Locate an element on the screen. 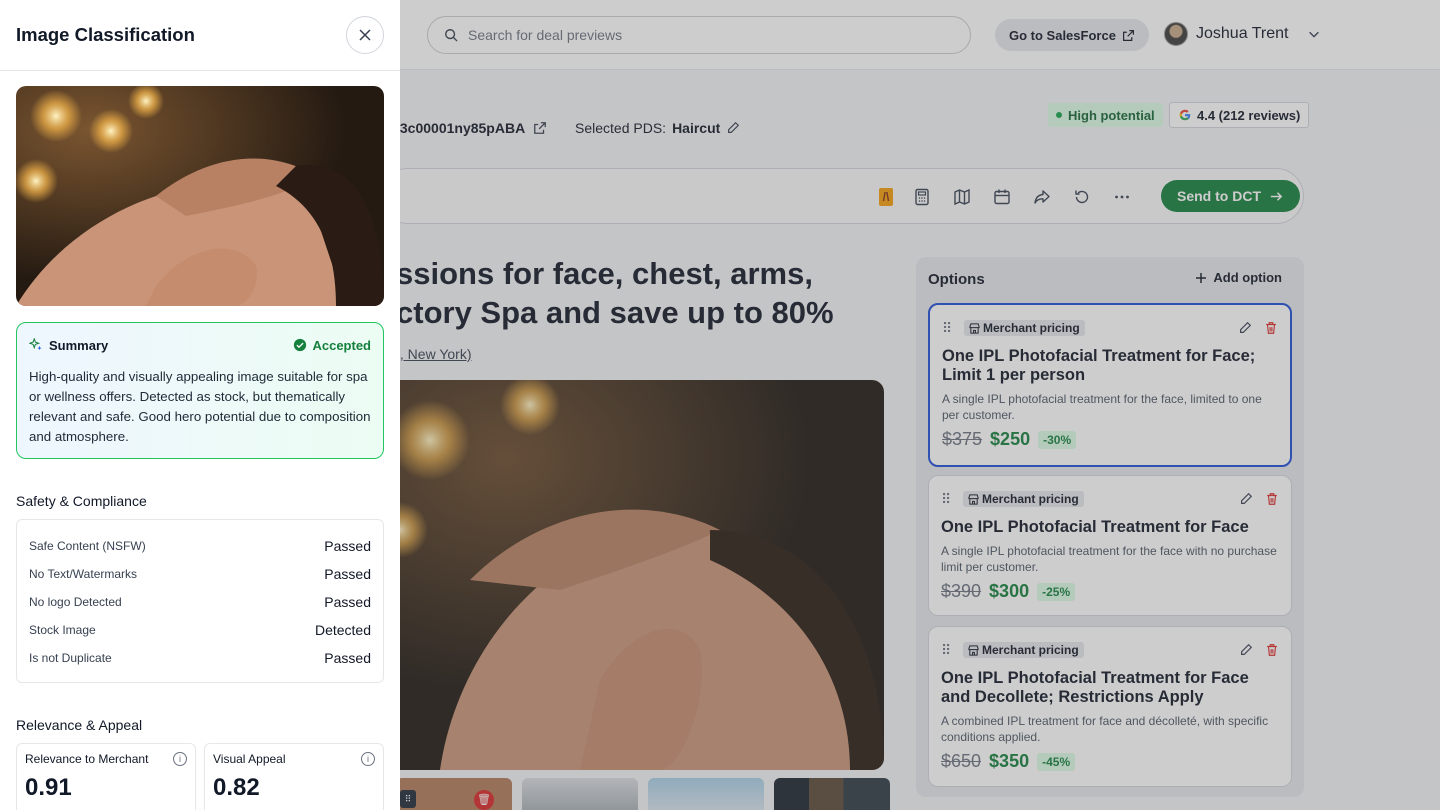 The width and height of the screenshot is (1440, 810). metric-card: Visual Appeal i 0.82 is located at coordinates (294, 776).